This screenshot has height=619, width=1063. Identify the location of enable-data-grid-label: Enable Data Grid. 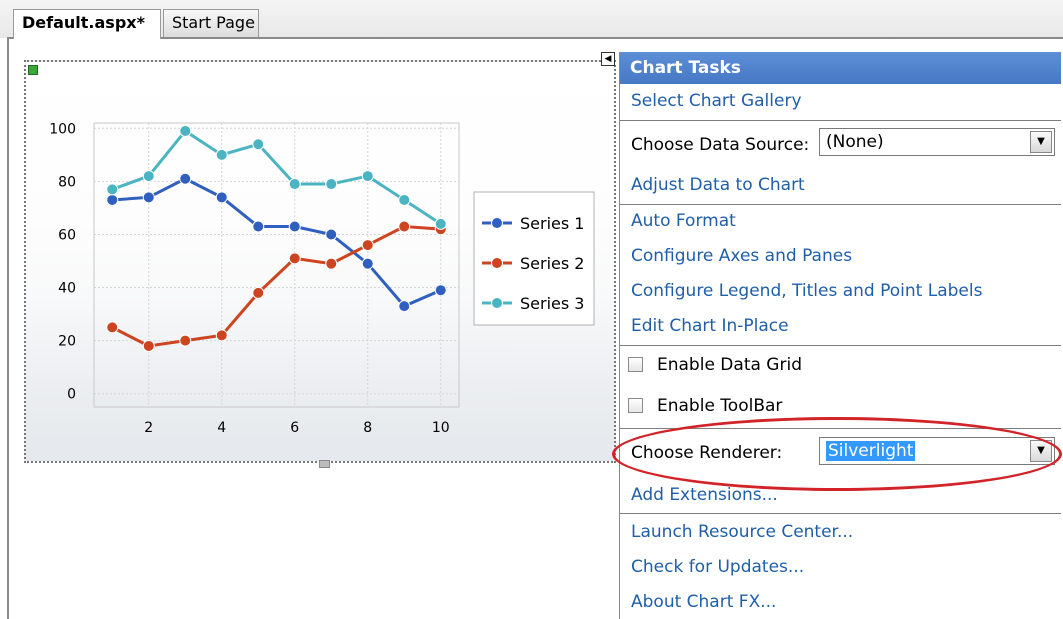
(729, 365).